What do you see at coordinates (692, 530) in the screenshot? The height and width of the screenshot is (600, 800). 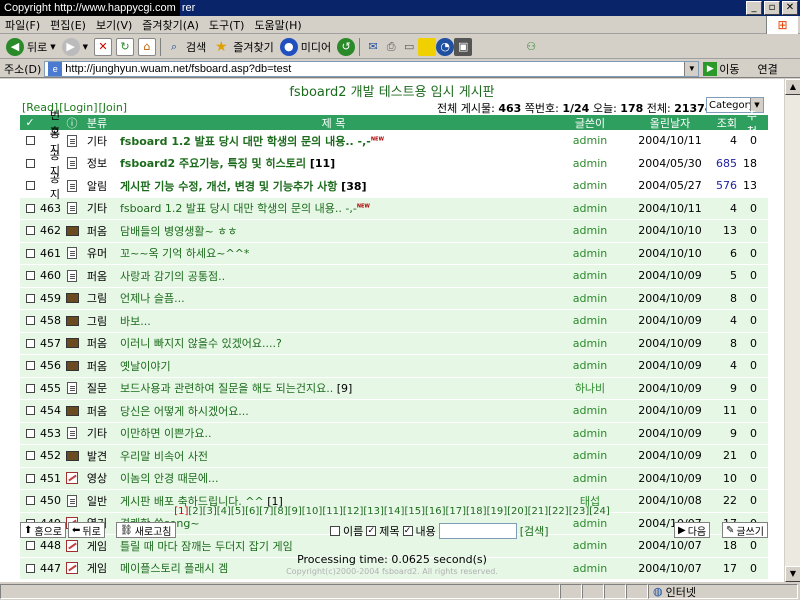 I see `next-button: ▶ 다음` at bounding box center [692, 530].